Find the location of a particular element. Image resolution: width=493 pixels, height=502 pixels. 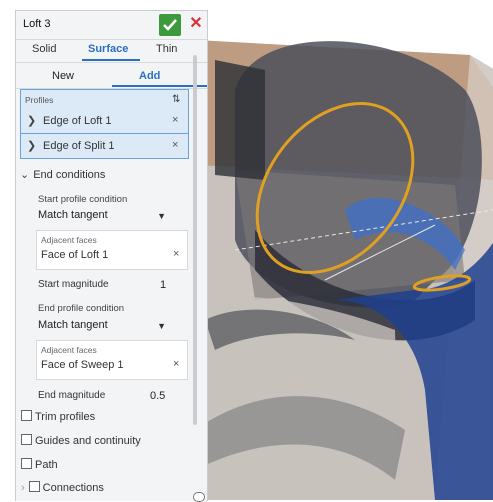

start-condition-value: Match tangent is located at coordinates (73, 215).